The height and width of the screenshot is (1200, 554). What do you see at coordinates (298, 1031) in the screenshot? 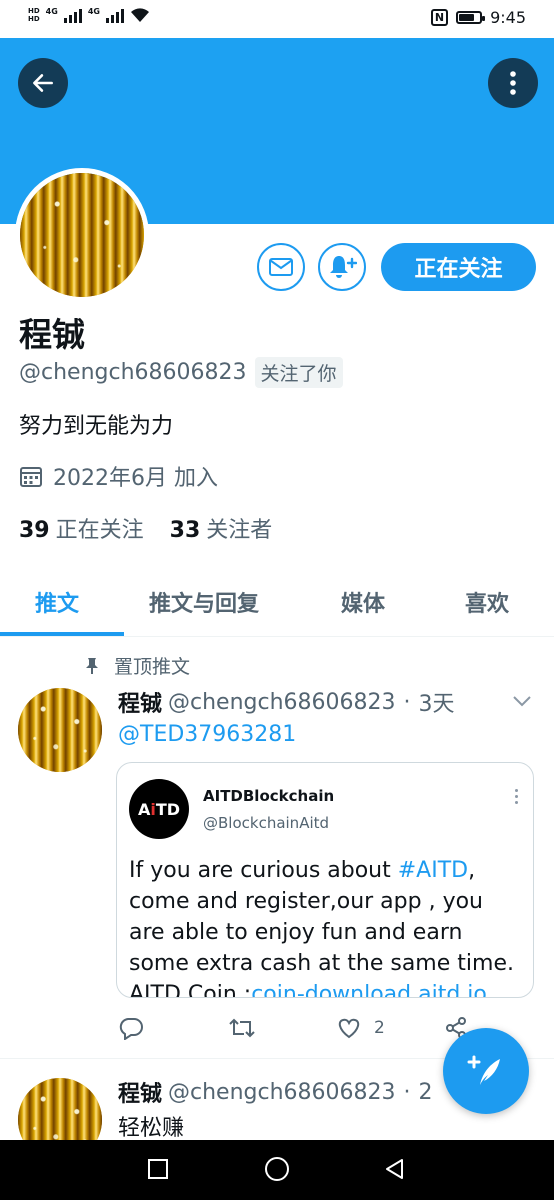
I see `tweet-actions: 2` at bounding box center [298, 1031].